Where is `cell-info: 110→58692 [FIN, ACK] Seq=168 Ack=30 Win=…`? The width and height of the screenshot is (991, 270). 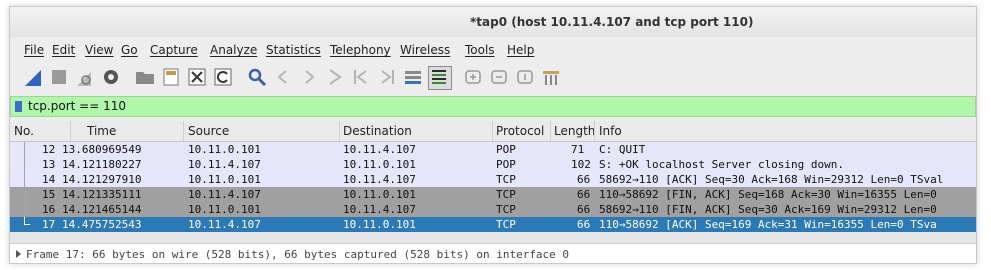
cell-info: 110→58692 [FIN, ACK] Seq=168 Ack=30 Win=… is located at coordinates (768, 194).